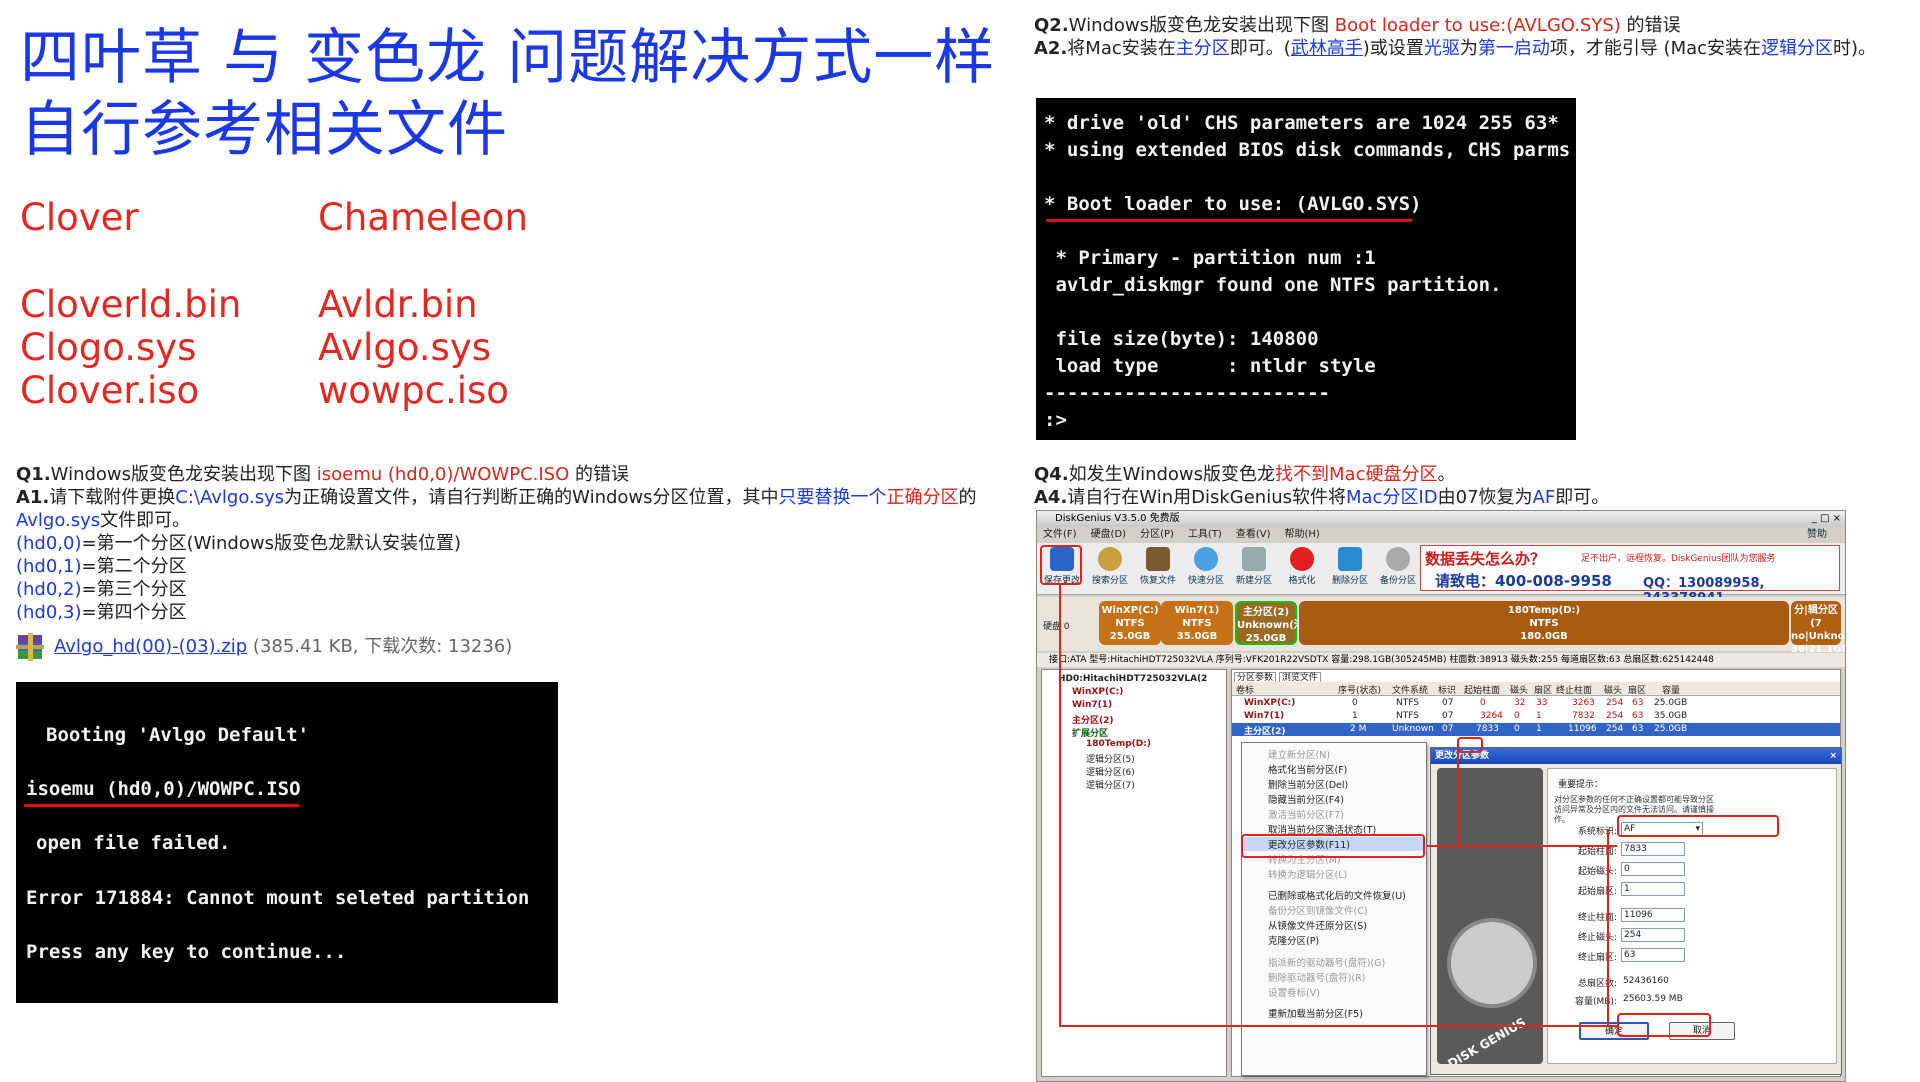 The height and width of the screenshot is (1082, 1920). Describe the element at coordinates (1653, 849) in the screenshot. I see `start-cylinder-field: 7833` at that location.